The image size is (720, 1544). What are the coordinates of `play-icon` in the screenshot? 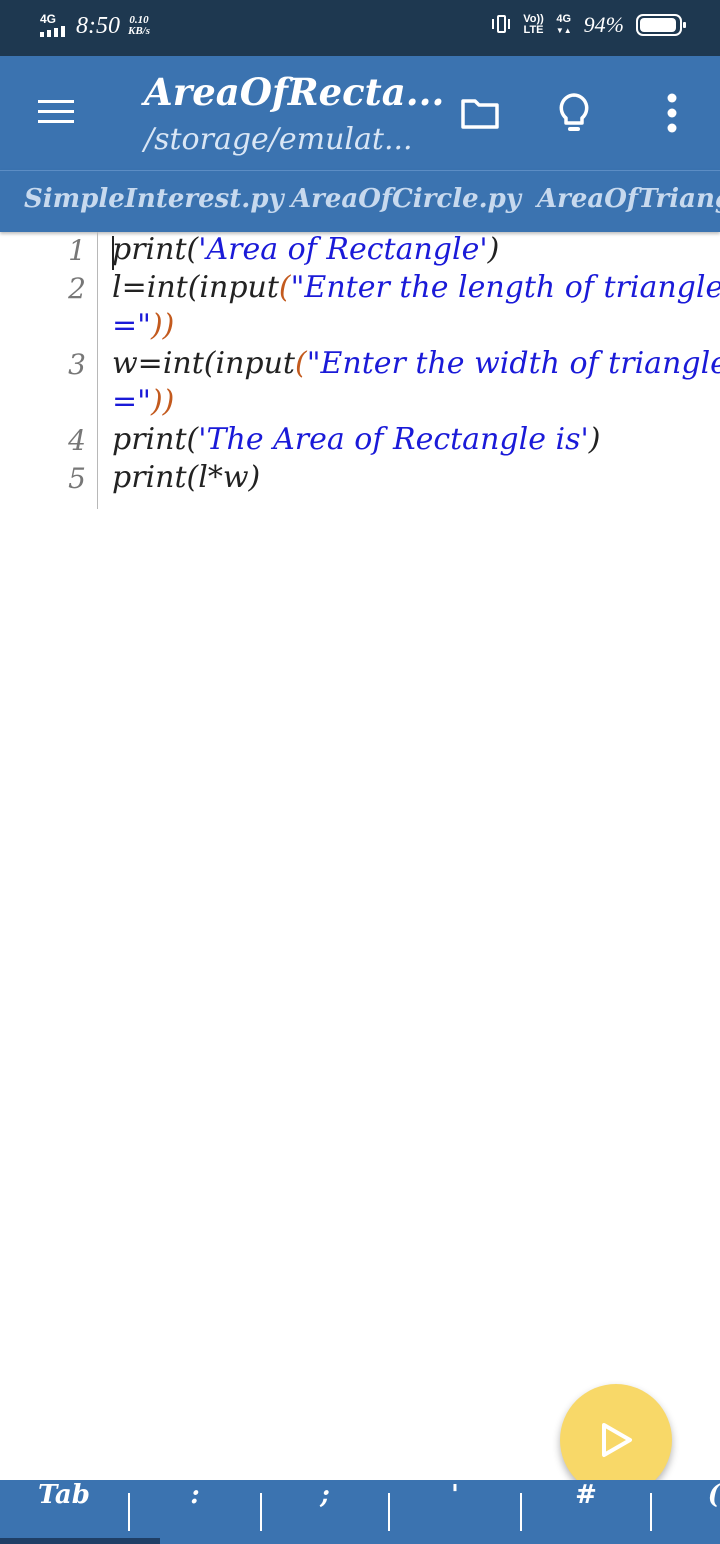 It's located at (617, 1440).